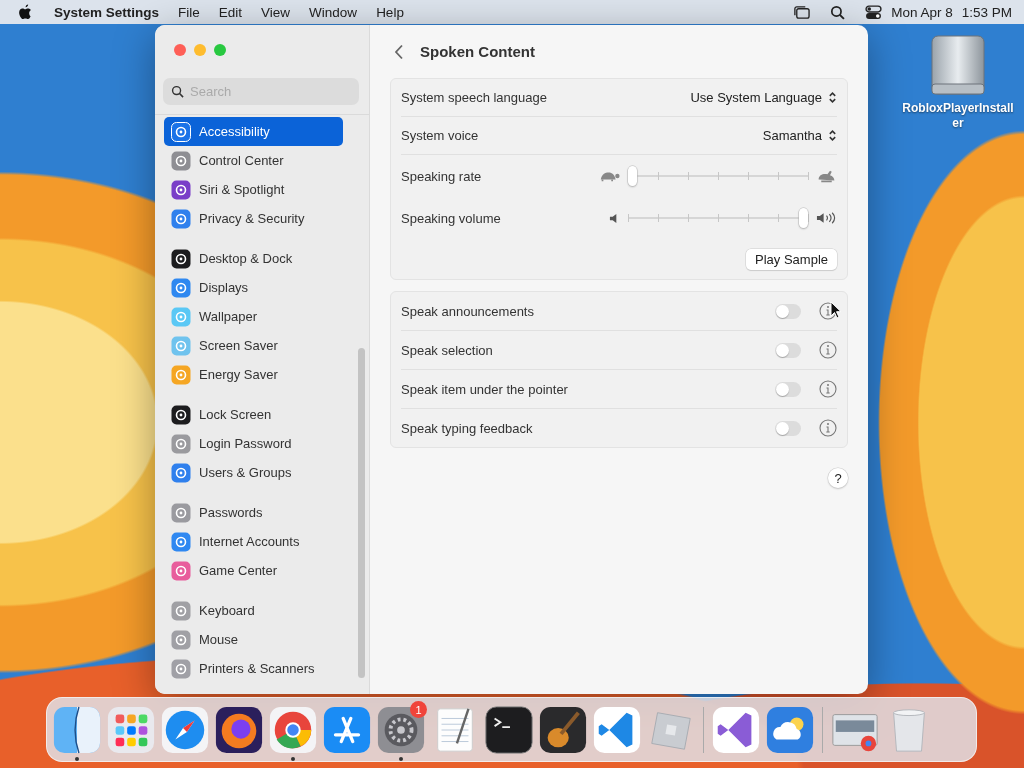 The image size is (1024, 768). I want to click on sidebar-item: Game Center, so click(253, 570).